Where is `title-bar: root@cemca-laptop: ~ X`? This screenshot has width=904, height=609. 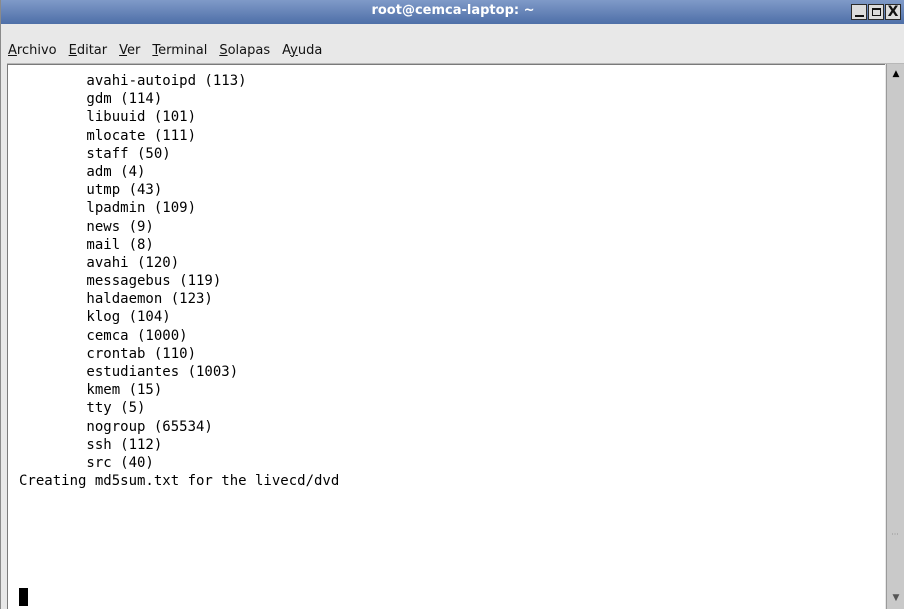
title-bar: root@cemca-laptop: ~ X is located at coordinates (452, 12).